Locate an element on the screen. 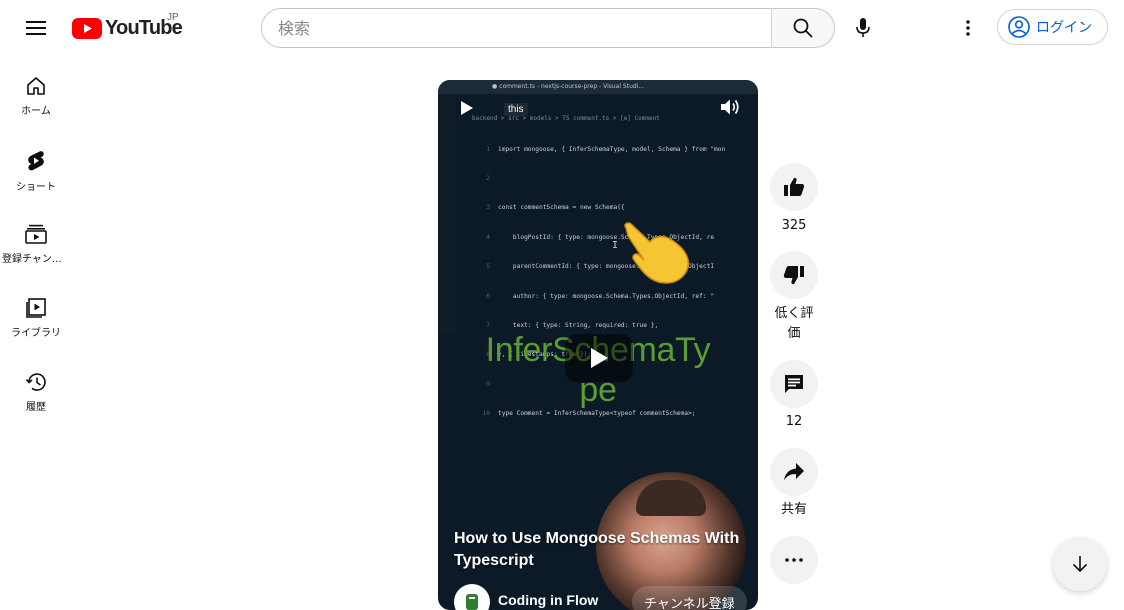 Image resolution: width=1124 pixels, height=610 pixels. caption-tag: this is located at coordinates (516, 109).